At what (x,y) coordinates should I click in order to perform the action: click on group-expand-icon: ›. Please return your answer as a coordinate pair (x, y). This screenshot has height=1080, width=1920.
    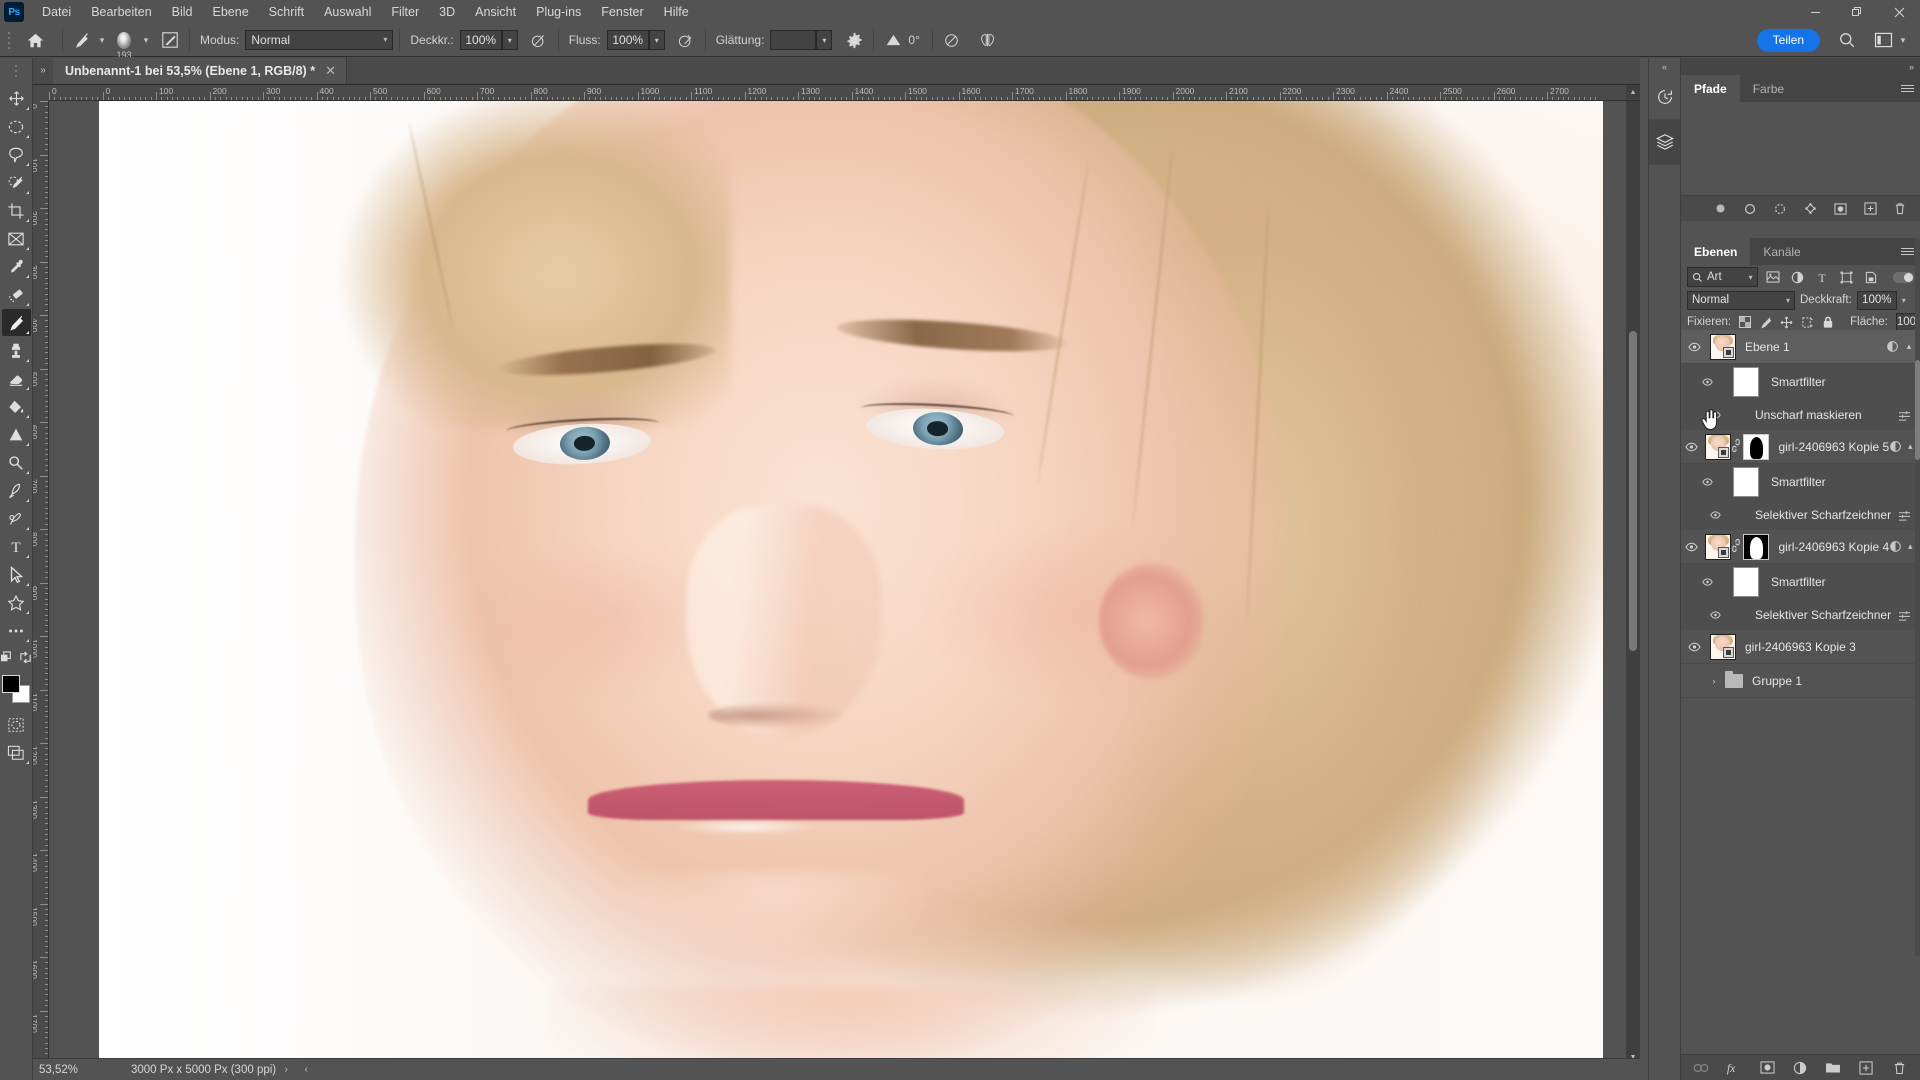
    Looking at the image, I should click on (1714, 681).